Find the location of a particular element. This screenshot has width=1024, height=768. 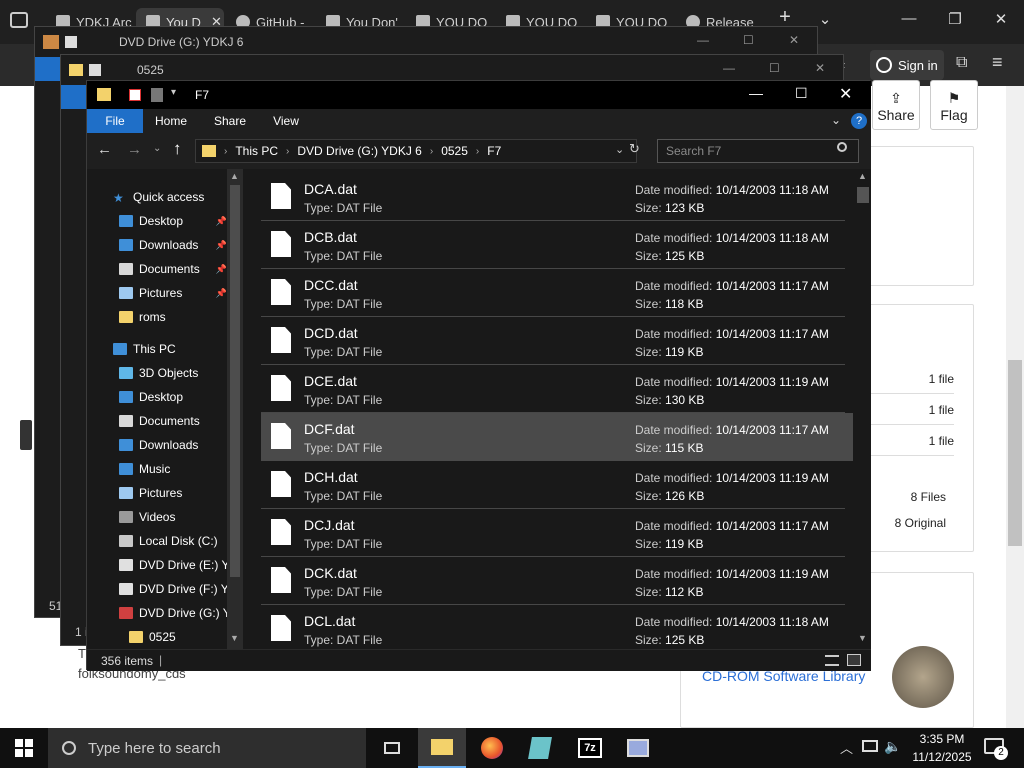

details-view-icon is located at coordinates (832, 660).